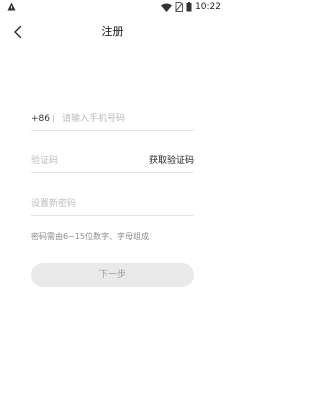 The height and width of the screenshot is (400, 320). What do you see at coordinates (86, 161) in the screenshot?
I see `verification-code-input` at bounding box center [86, 161].